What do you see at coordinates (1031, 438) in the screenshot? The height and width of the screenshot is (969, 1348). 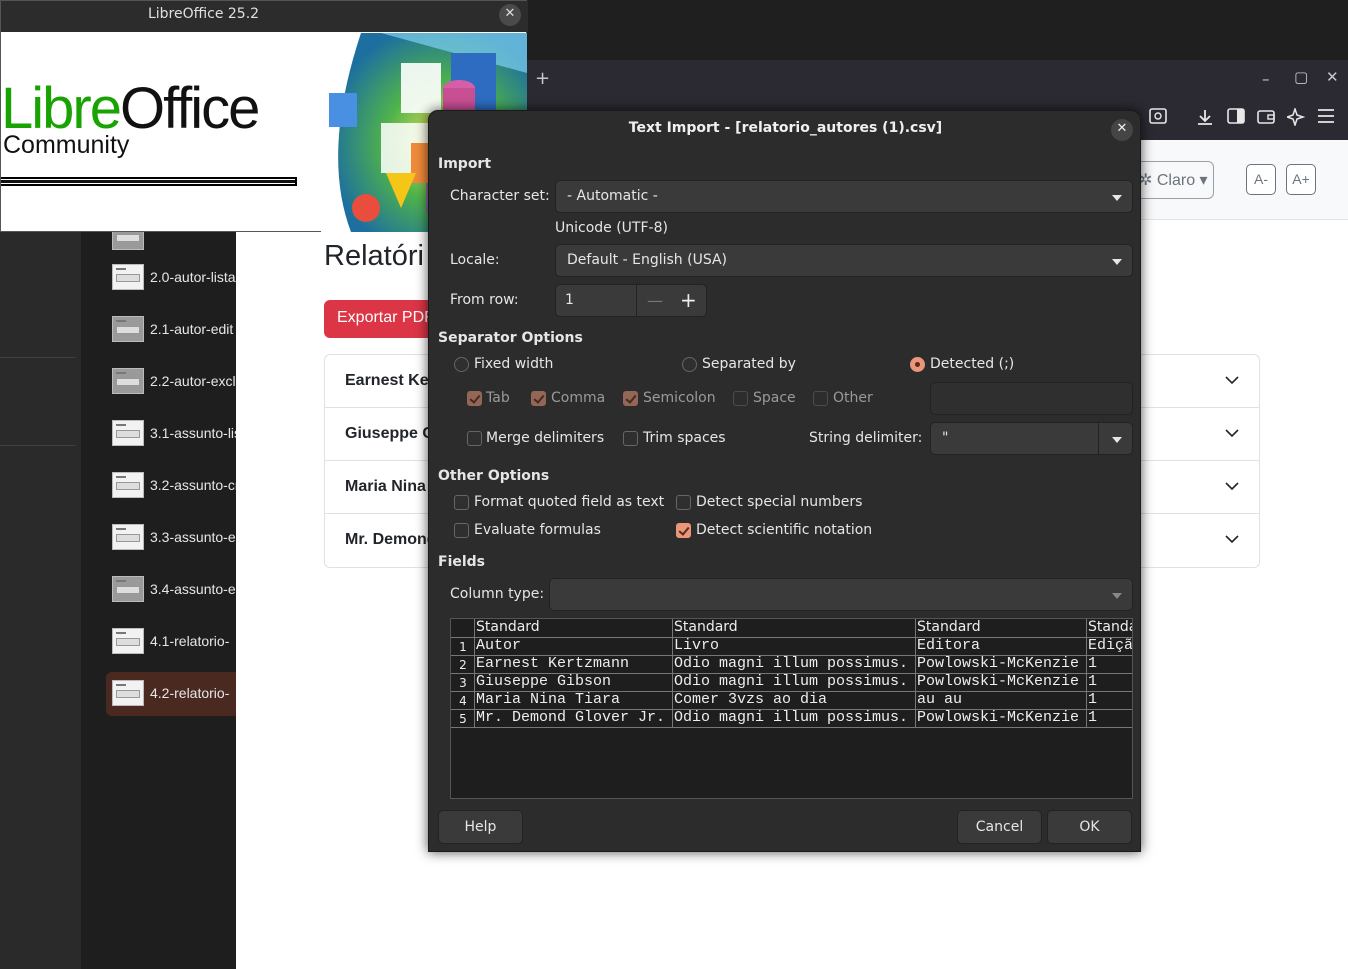 I see `string-delimiter-select: "` at bounding box center [1031, 438].